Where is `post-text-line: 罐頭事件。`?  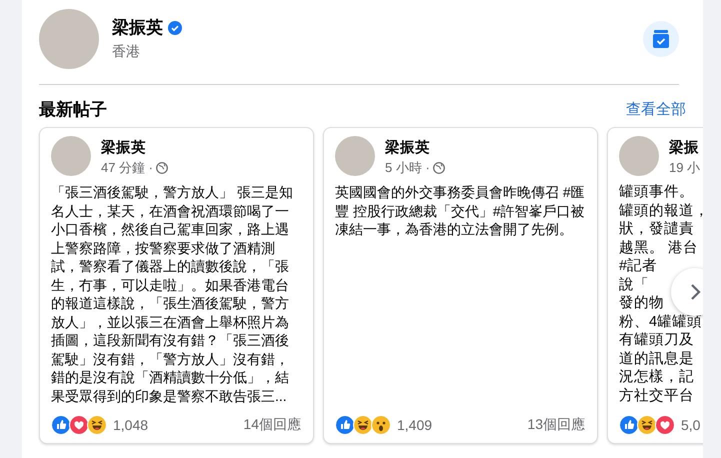
post-text-line: 罐頭事件。 is located at coordinates (656, 192).